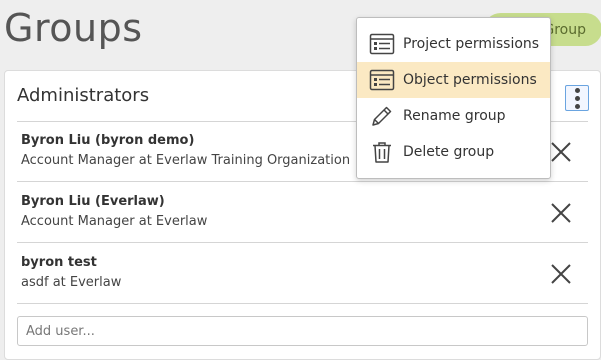 Image resolution: width=601 pixels, height=360 pixels. I want to click on divider, so click(302, 303).